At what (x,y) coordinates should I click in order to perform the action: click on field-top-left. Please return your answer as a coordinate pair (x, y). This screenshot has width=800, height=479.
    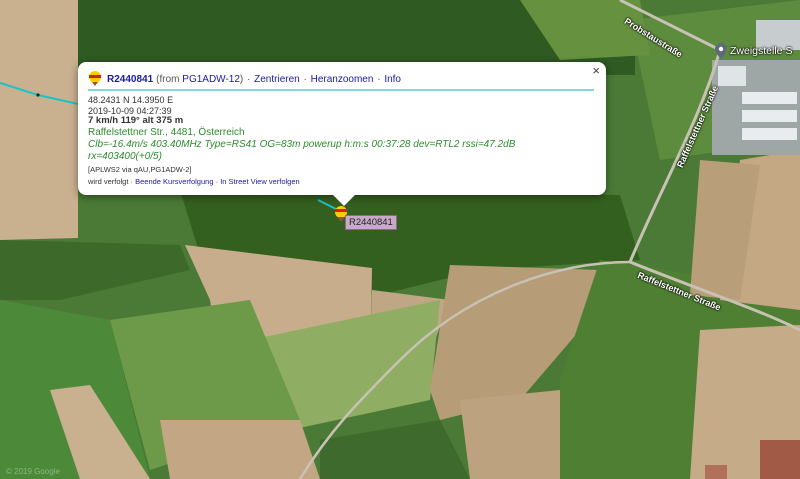
    Looking at the image, I should click on (39, 120).